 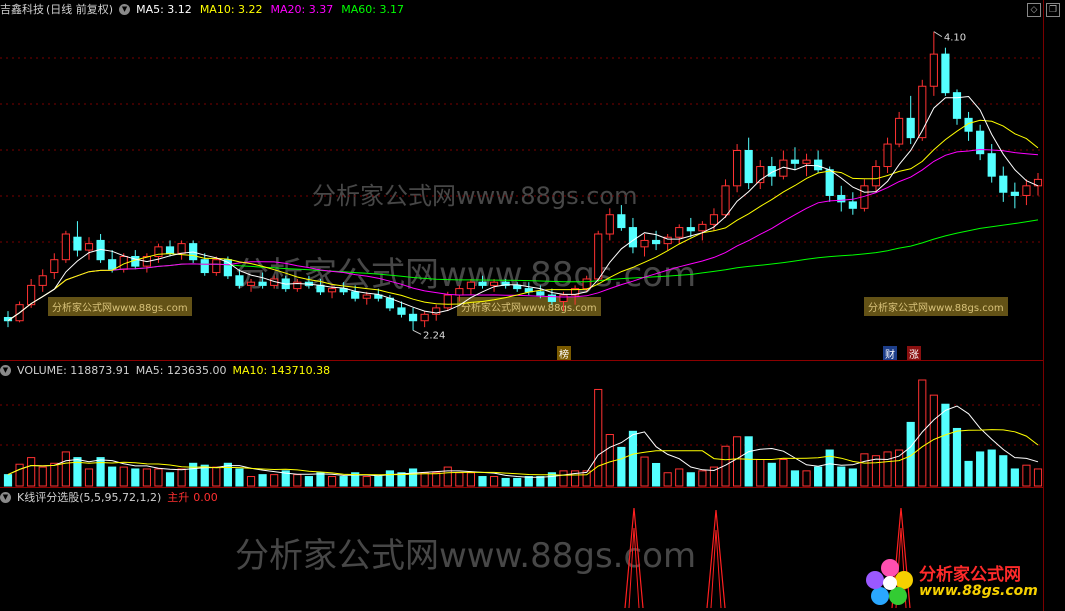 I want to click on high-pointer, so click(x=938, y=34).